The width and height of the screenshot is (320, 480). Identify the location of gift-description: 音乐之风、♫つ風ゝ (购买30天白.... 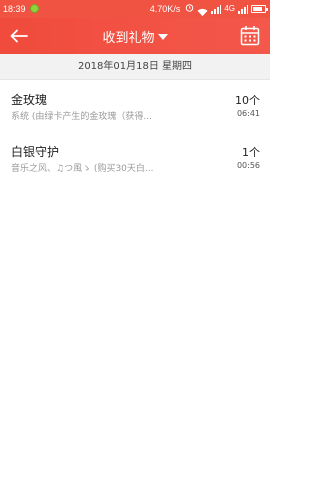
(82, 169).